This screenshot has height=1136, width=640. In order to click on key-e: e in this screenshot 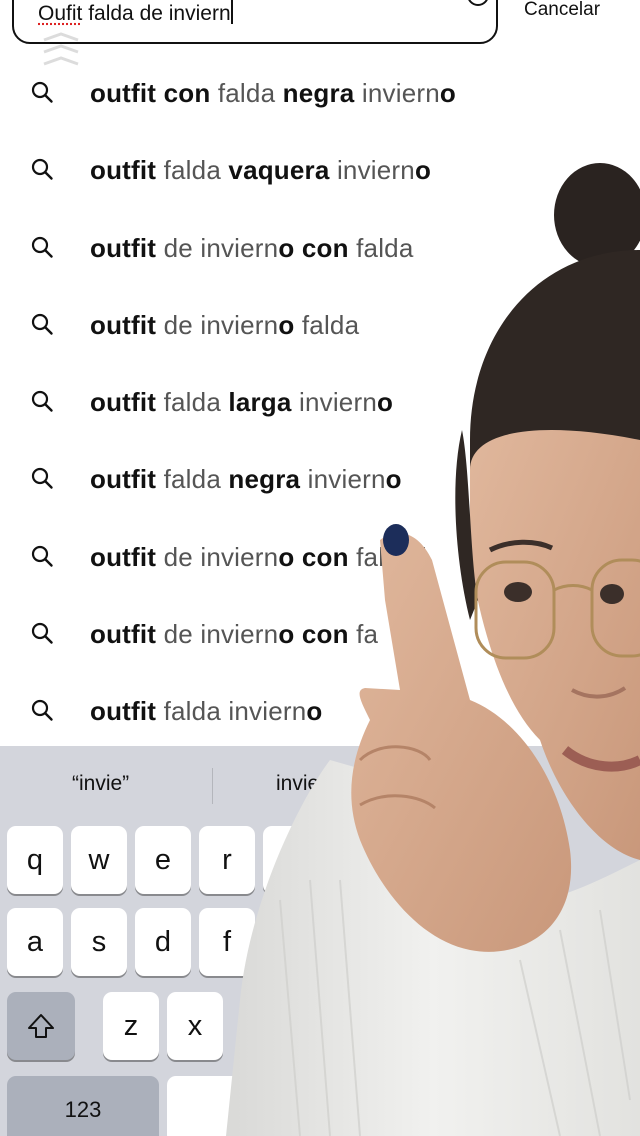, I will do `click(163, 860)`.